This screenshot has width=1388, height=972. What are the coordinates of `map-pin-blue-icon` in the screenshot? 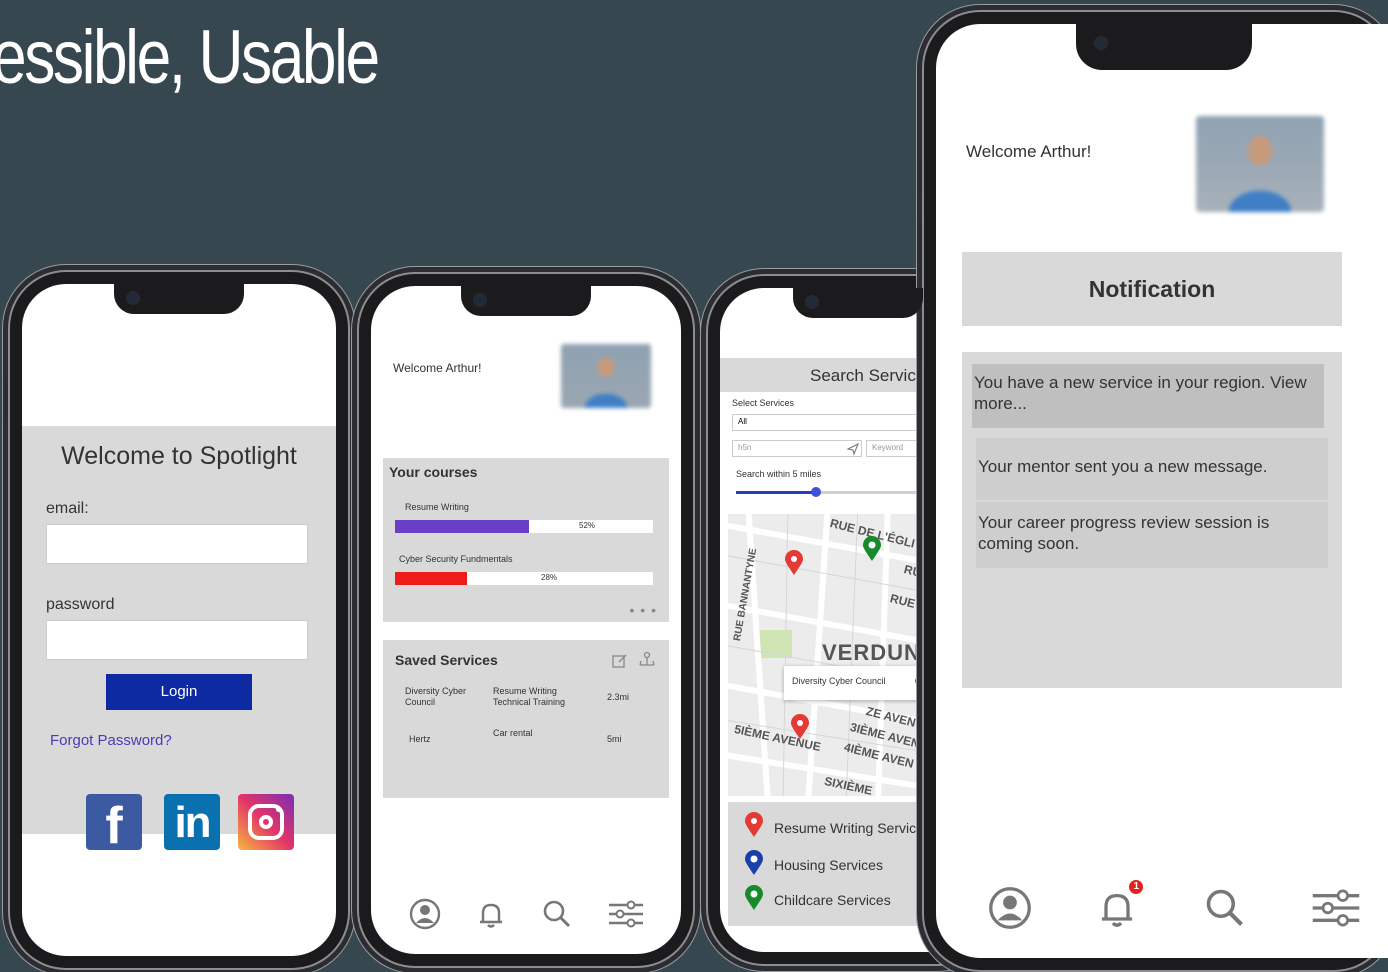 It's located at (754, 862).